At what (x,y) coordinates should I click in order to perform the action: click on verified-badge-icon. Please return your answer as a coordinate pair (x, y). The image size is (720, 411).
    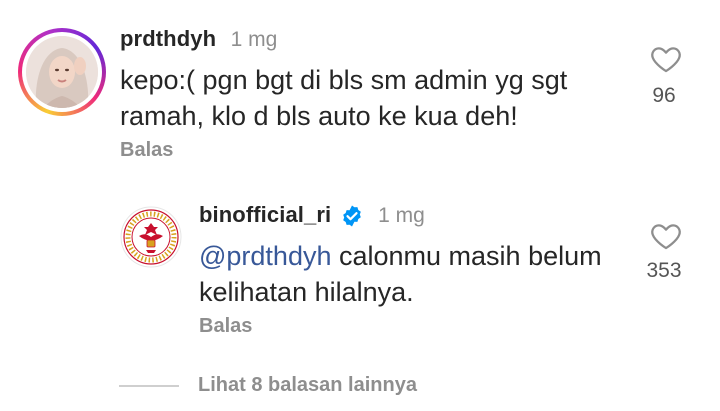
    Looking at the image, I should click on (351, 216).